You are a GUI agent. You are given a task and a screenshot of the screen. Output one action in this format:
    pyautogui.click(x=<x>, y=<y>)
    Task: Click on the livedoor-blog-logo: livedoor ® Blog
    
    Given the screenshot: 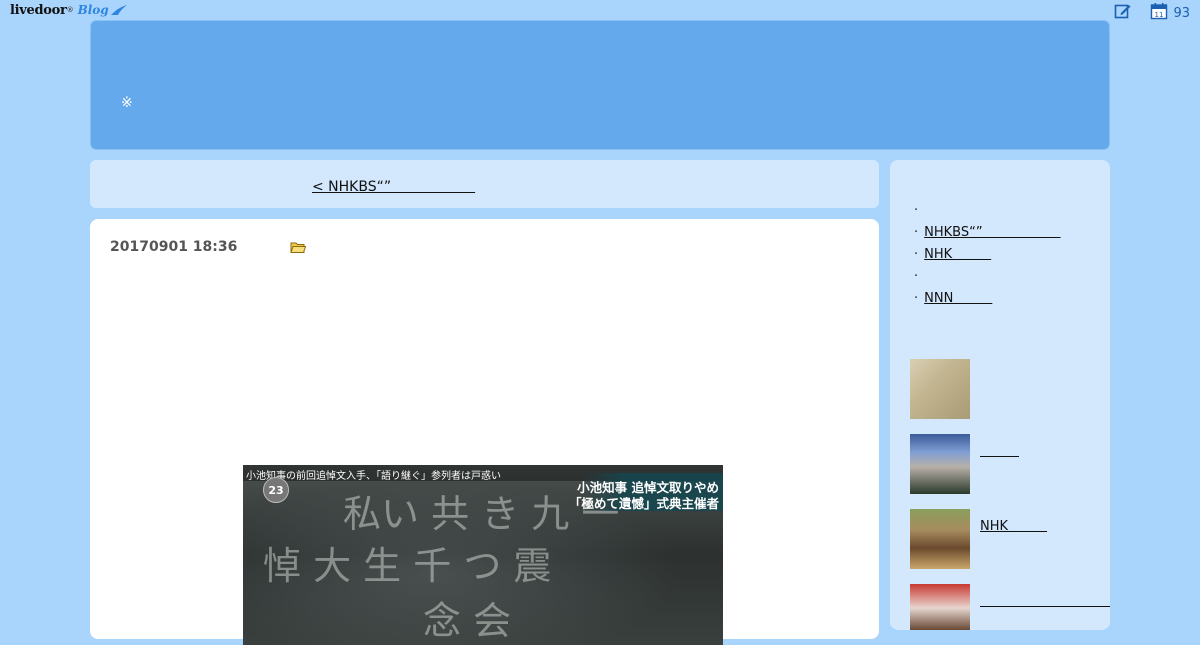 What is the action you would take?
    pyautogui.click(x=69, y=10)
    